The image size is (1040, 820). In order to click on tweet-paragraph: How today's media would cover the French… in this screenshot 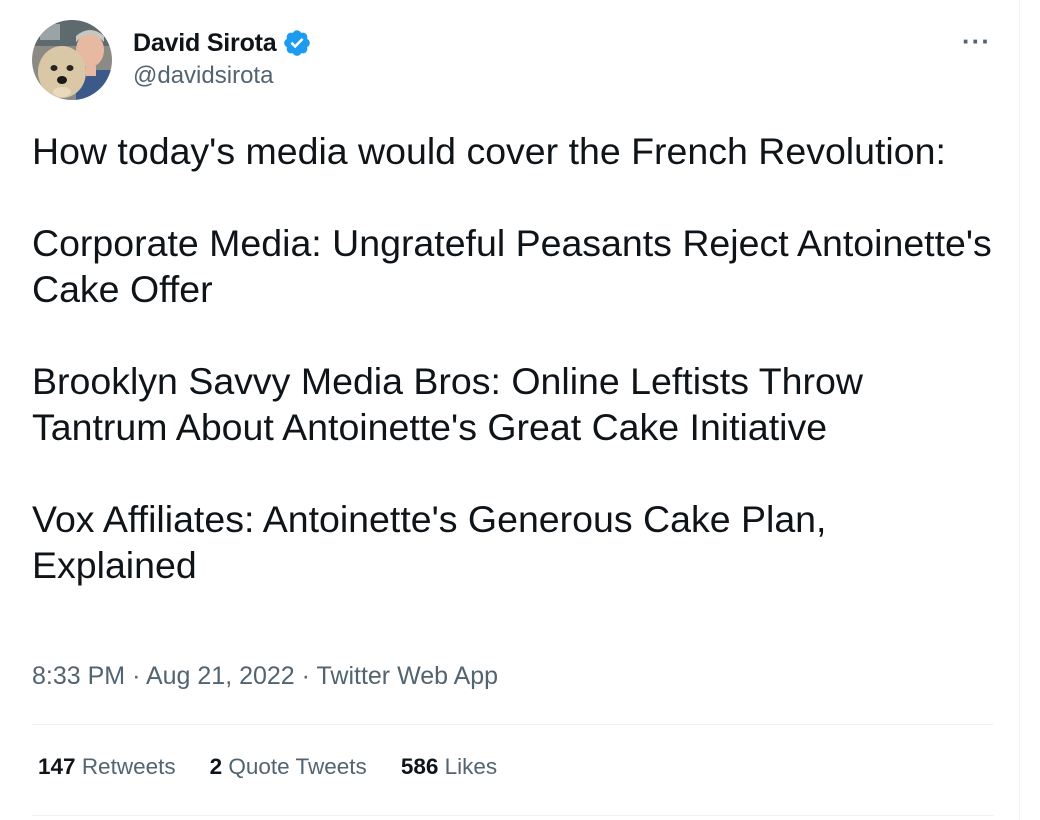, I will do `click(489, 151)`.